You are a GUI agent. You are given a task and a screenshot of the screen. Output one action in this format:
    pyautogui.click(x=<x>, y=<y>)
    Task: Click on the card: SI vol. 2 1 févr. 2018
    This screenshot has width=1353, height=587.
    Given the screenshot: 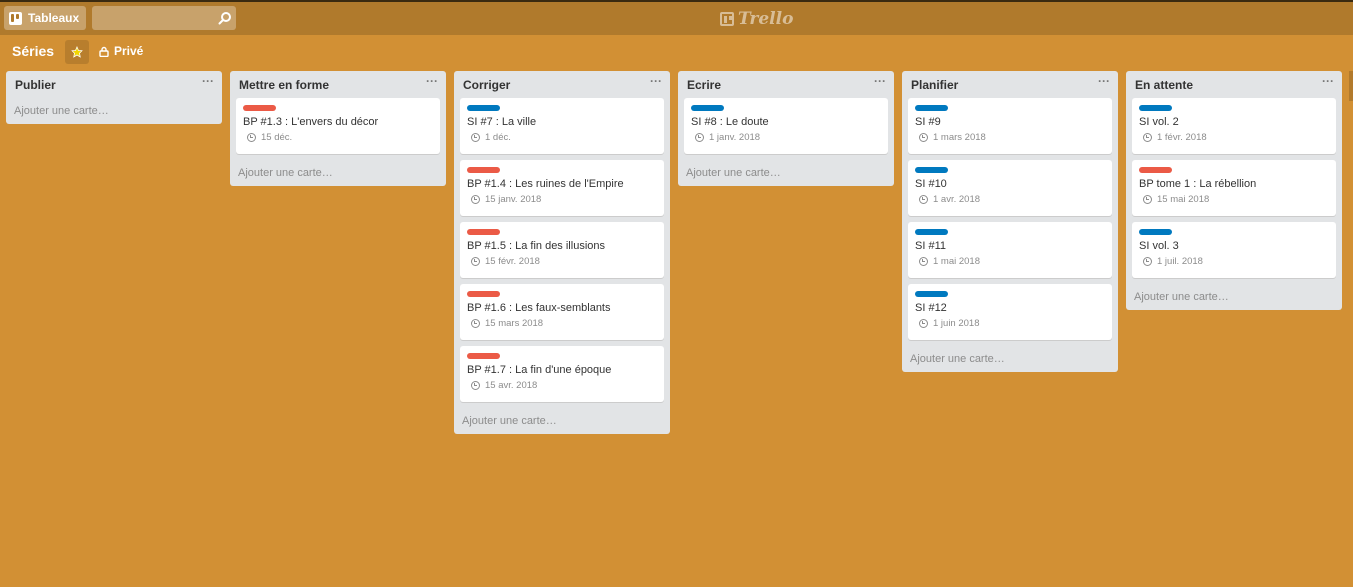 What is the action you would take?
    pyautogui.click(x=1234, y=126)
    